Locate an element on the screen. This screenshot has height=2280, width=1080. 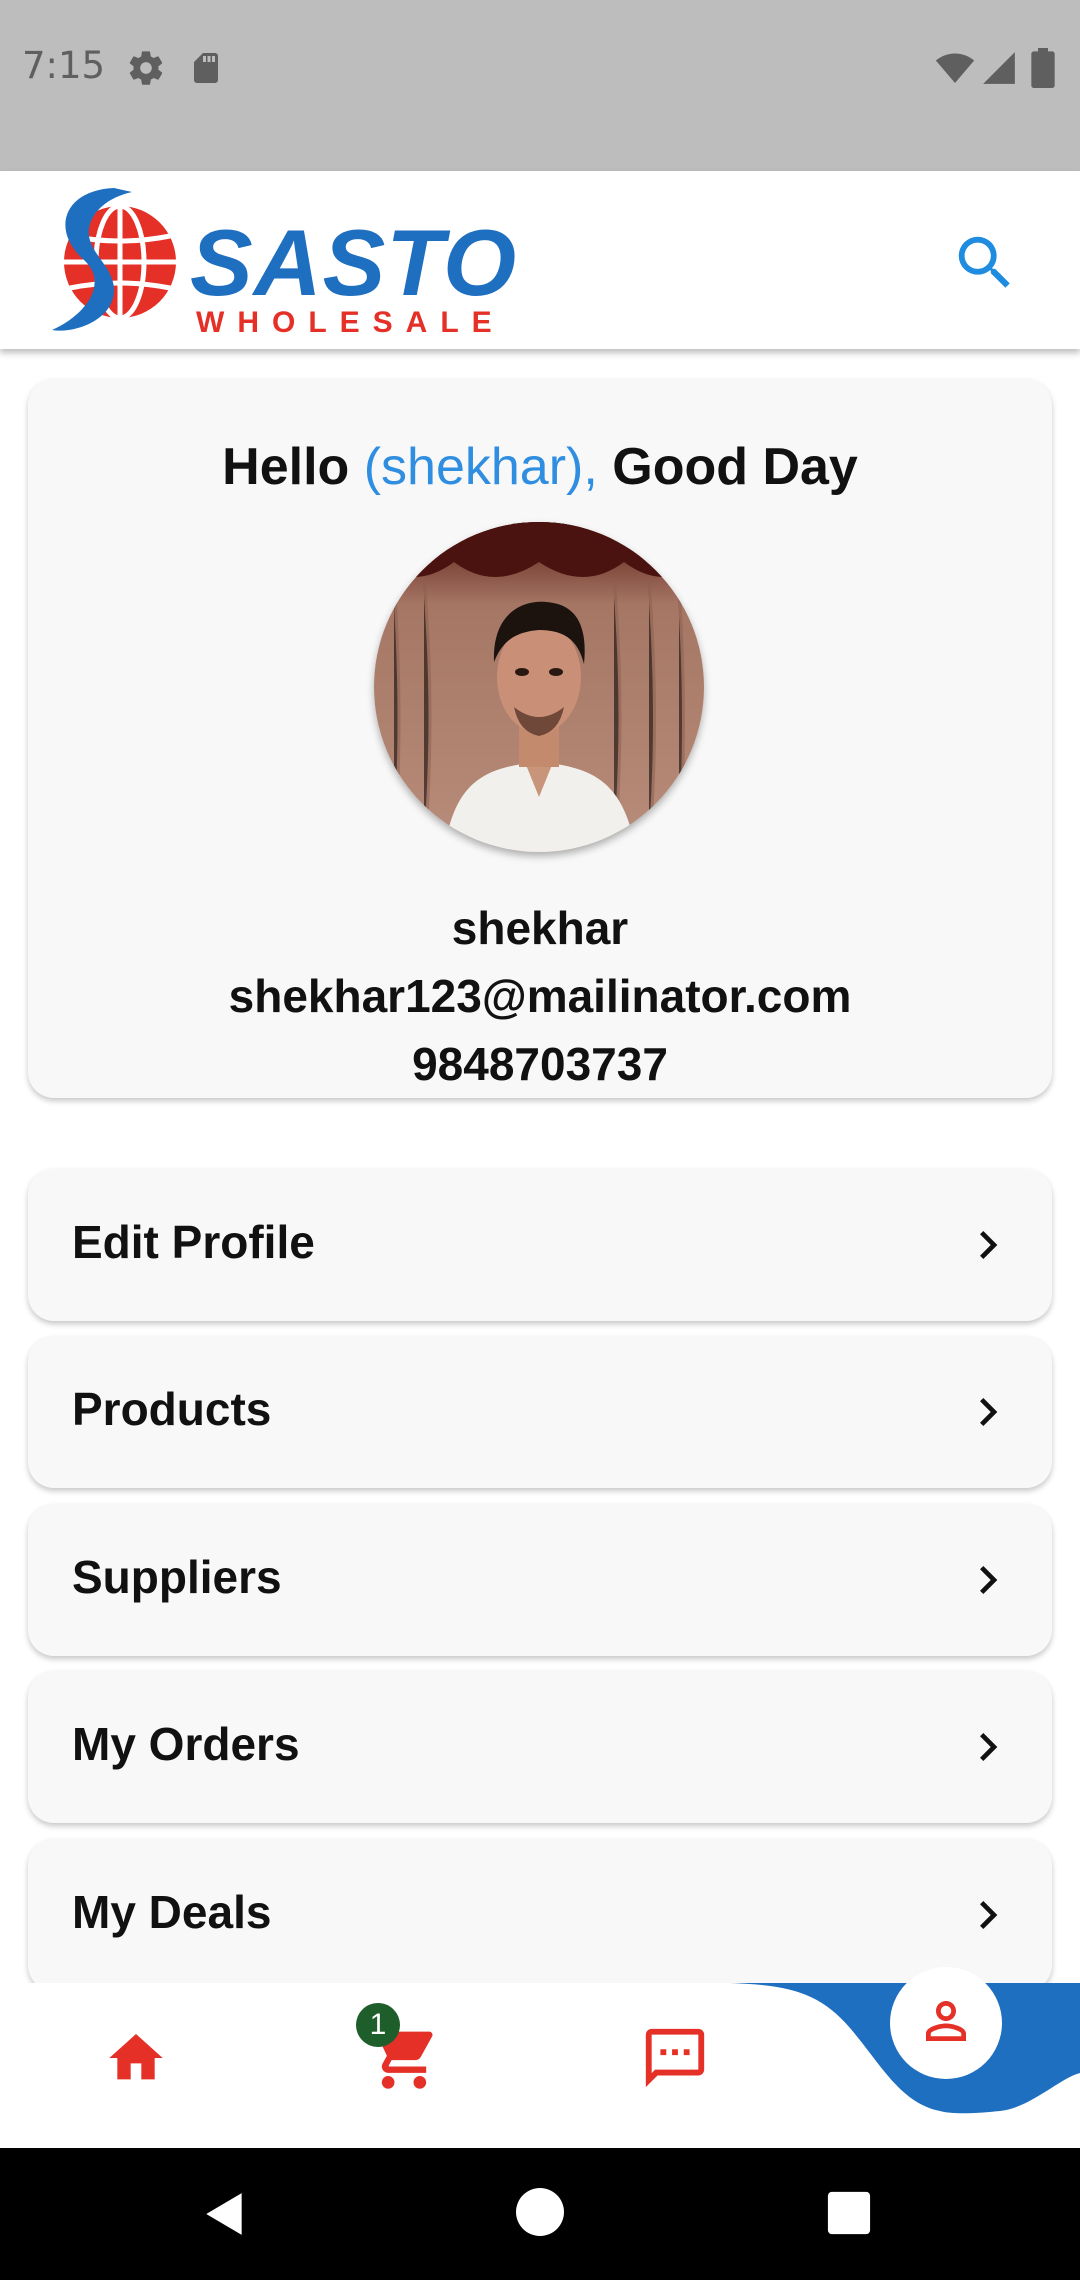
profile-icon is located at coordinates (946, 2021).